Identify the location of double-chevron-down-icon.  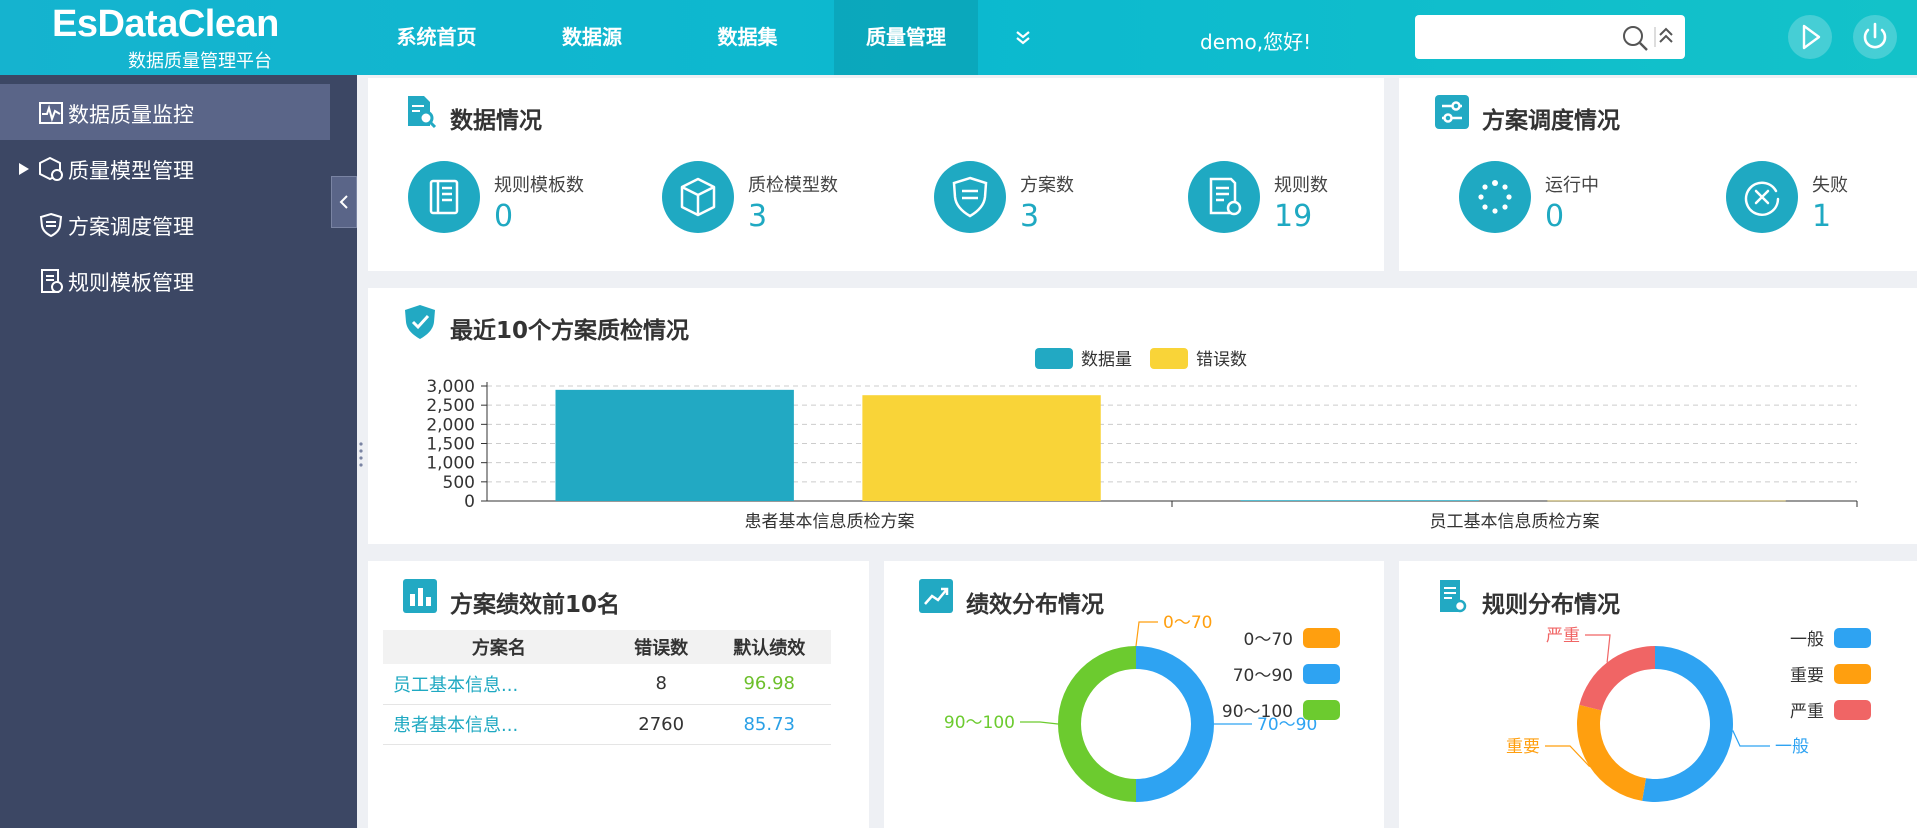
(1022, 38).